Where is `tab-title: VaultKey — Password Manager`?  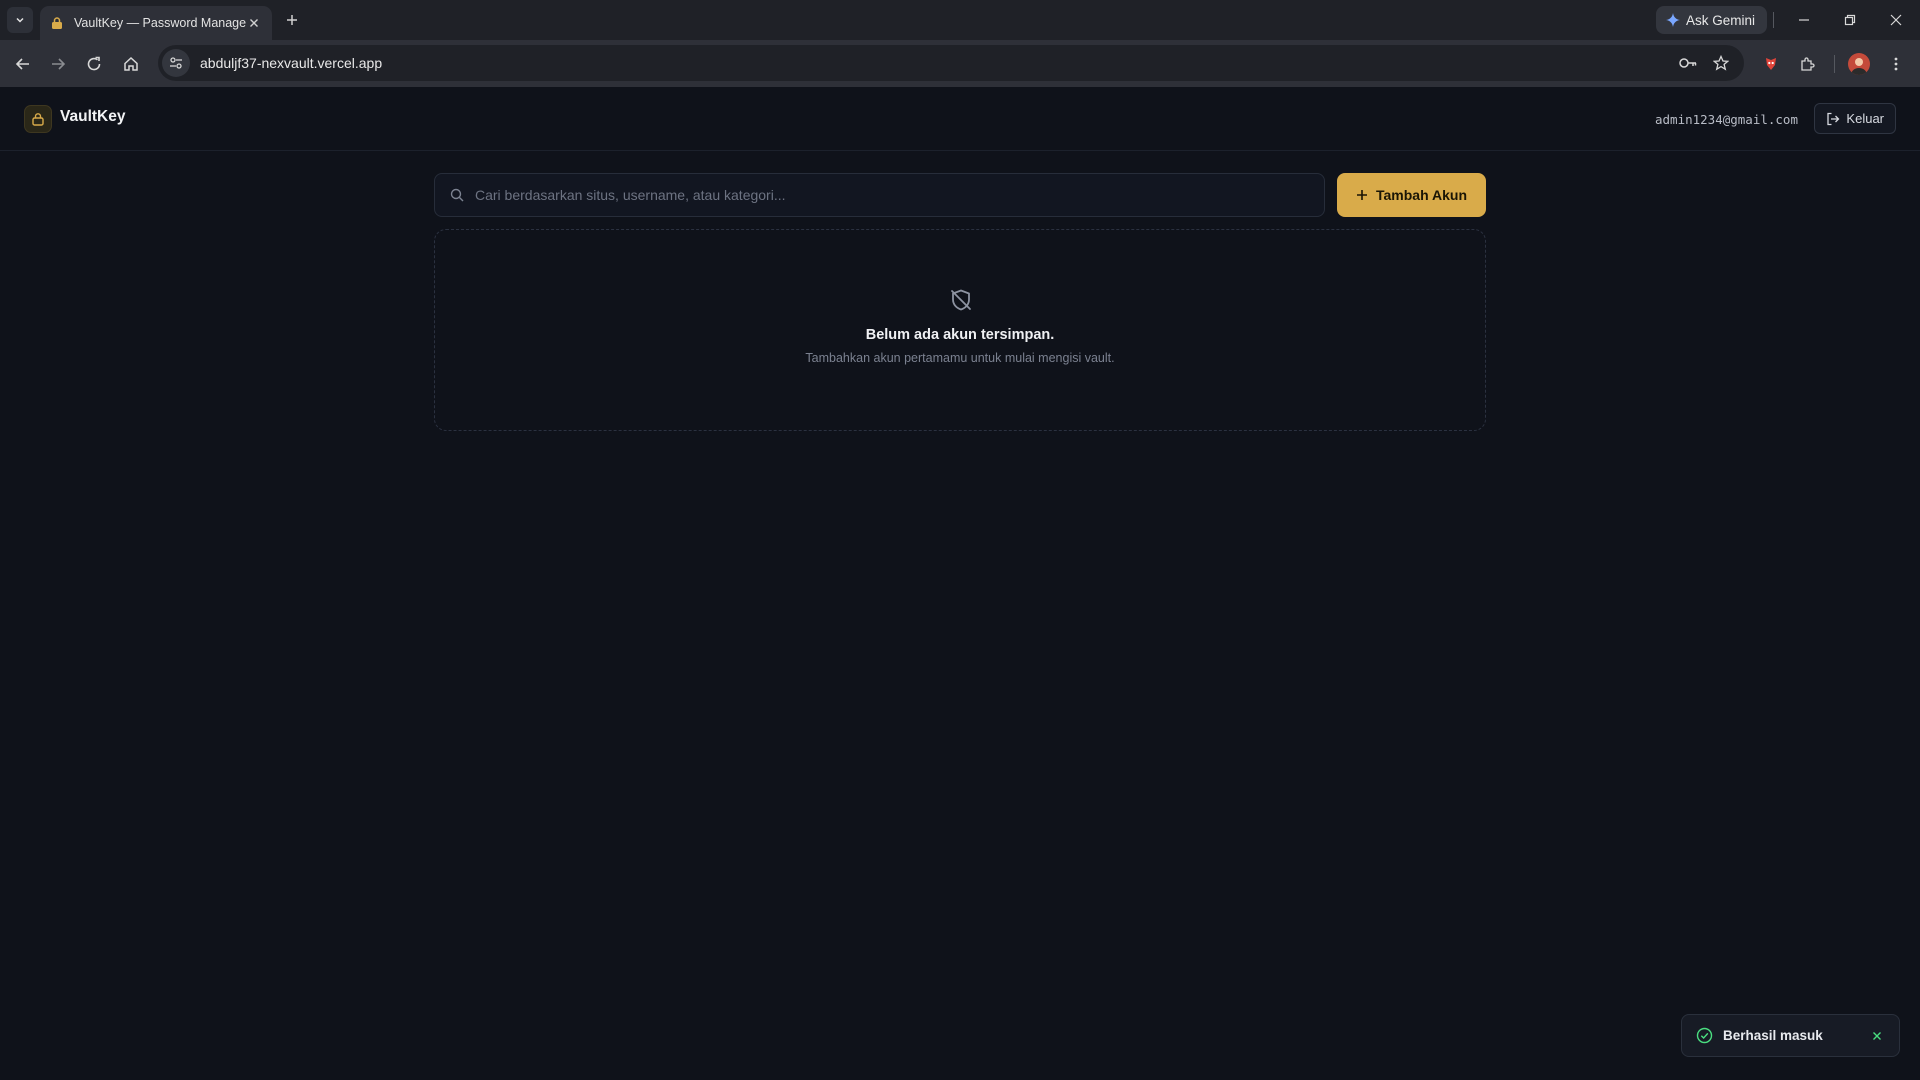 tab-title: VaultKey — Password Manager is located at coordinates (160, 23).